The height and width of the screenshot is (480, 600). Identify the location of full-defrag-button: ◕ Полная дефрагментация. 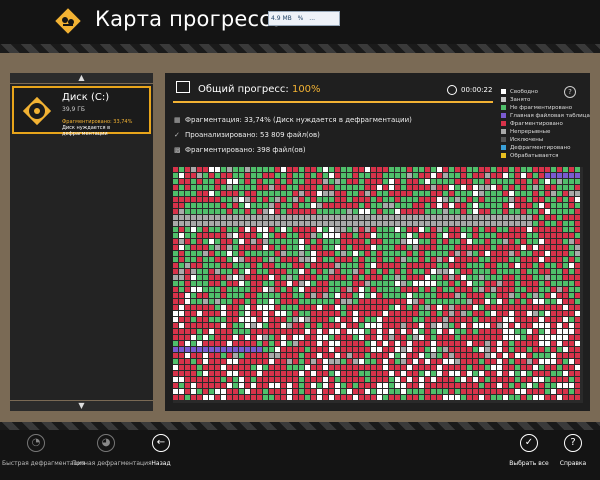
(112, 450).